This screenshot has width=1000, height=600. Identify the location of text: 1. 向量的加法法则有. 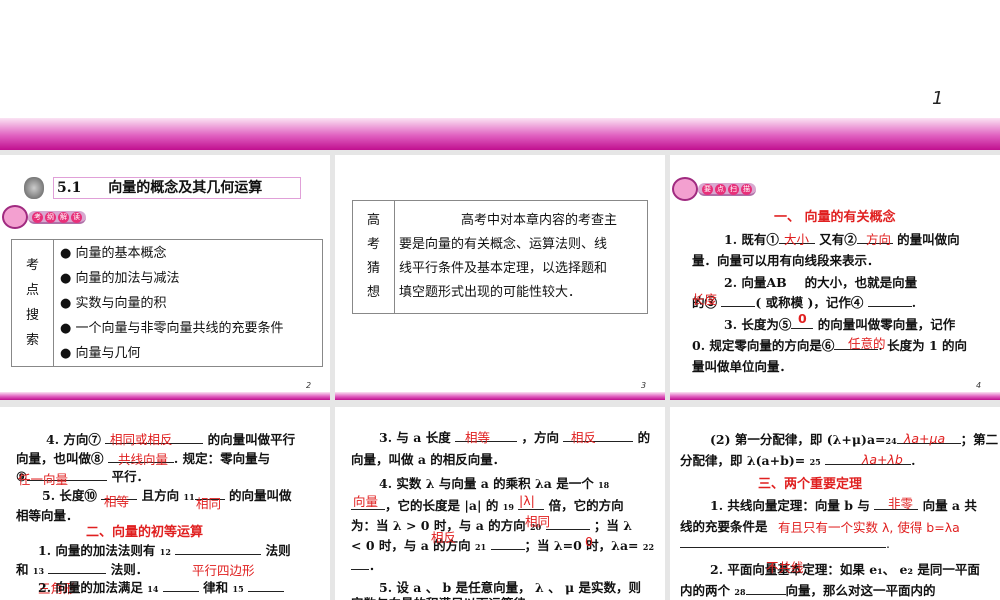
(97, 550).